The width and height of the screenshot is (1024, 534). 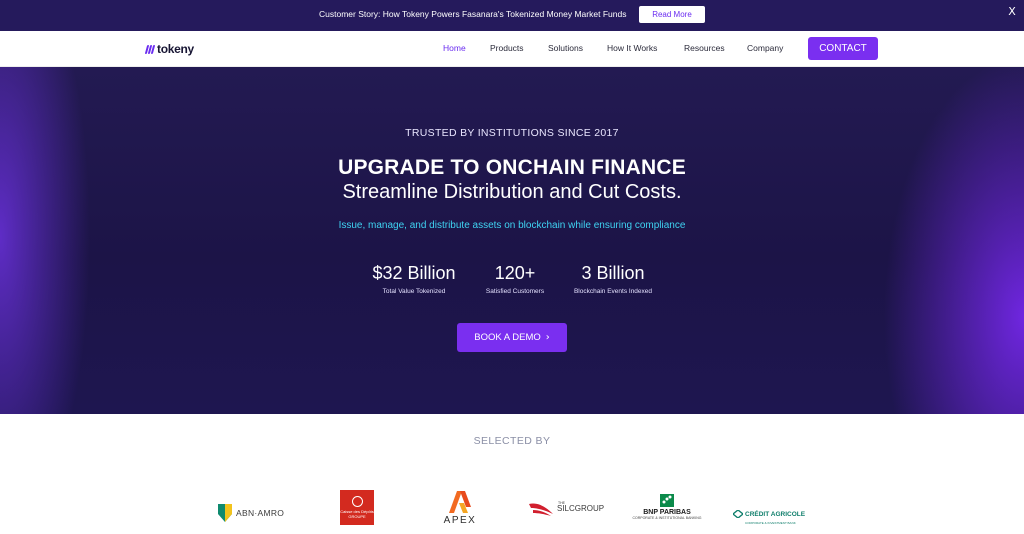 I want to click on tokeny-logo: tokeny, so click(x=169, y=49).